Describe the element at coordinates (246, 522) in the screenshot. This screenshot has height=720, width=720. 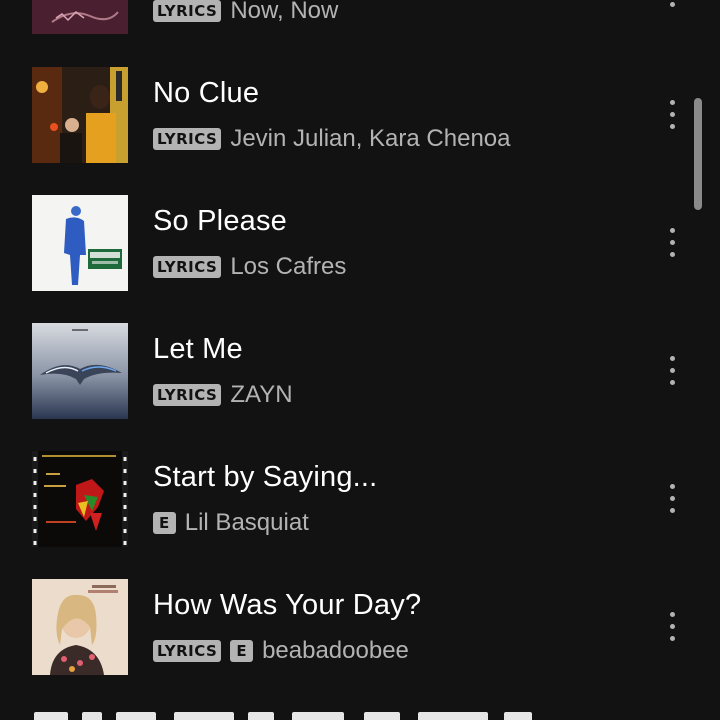
I see `track-artist: Lil Basquiat` at that location.